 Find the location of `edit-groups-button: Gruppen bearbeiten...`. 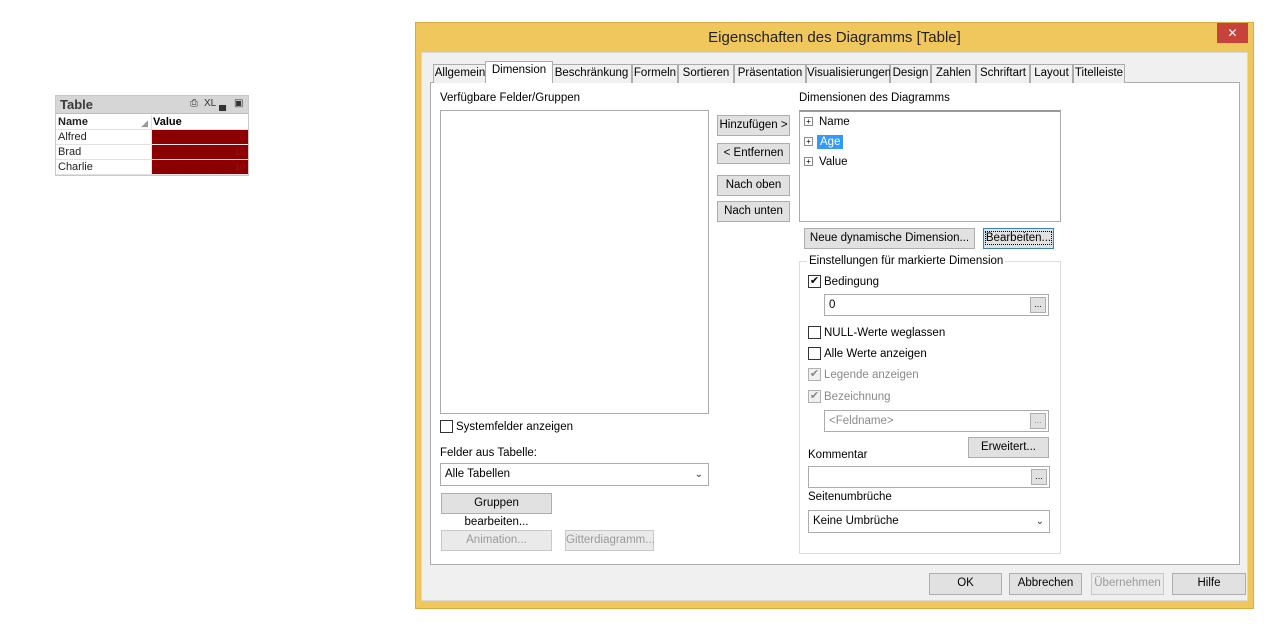

edit-groups-button: Gruppen bearbeiten... is located at coordinates (496, 510).